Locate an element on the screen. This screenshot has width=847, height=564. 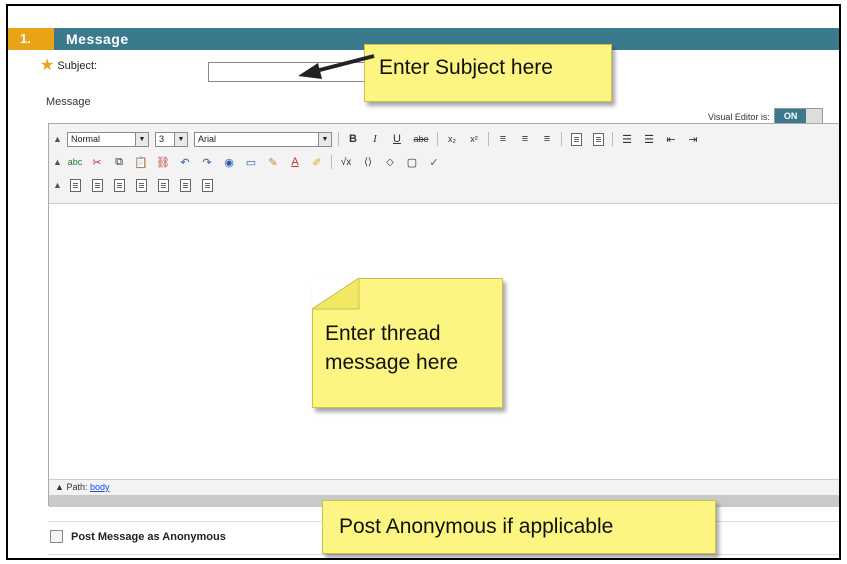
insert-mashup-icon is located at coordinates (207, 185).